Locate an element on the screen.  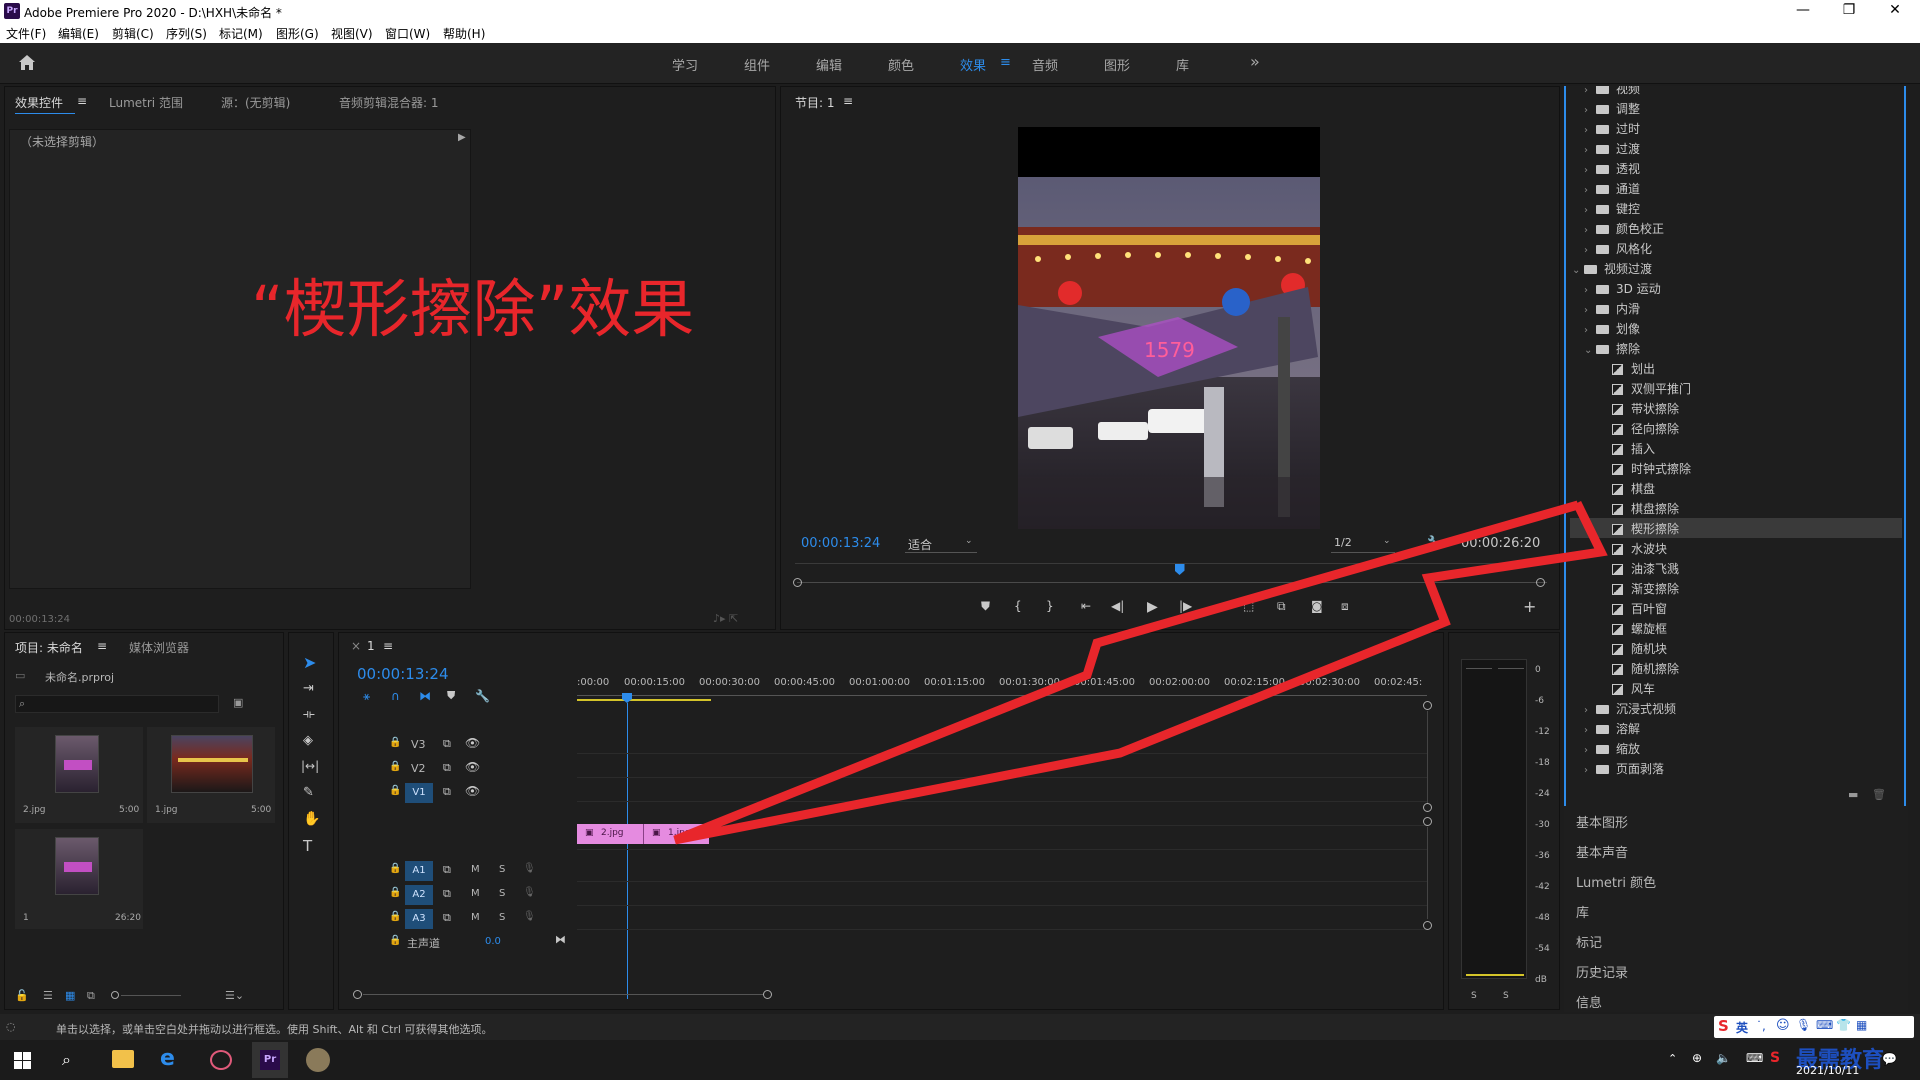
sogou-logo-icon: S is located at coordinates (1723, 1026).